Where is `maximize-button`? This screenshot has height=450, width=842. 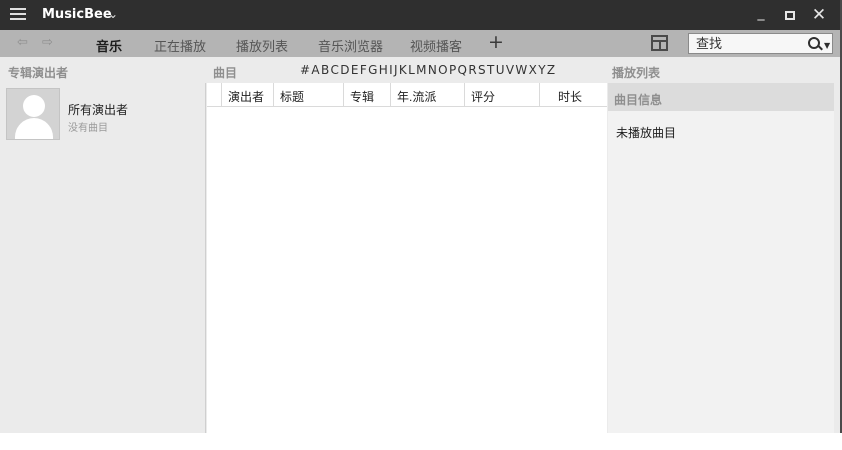 maximize-button is located at coordinates (790, 15).